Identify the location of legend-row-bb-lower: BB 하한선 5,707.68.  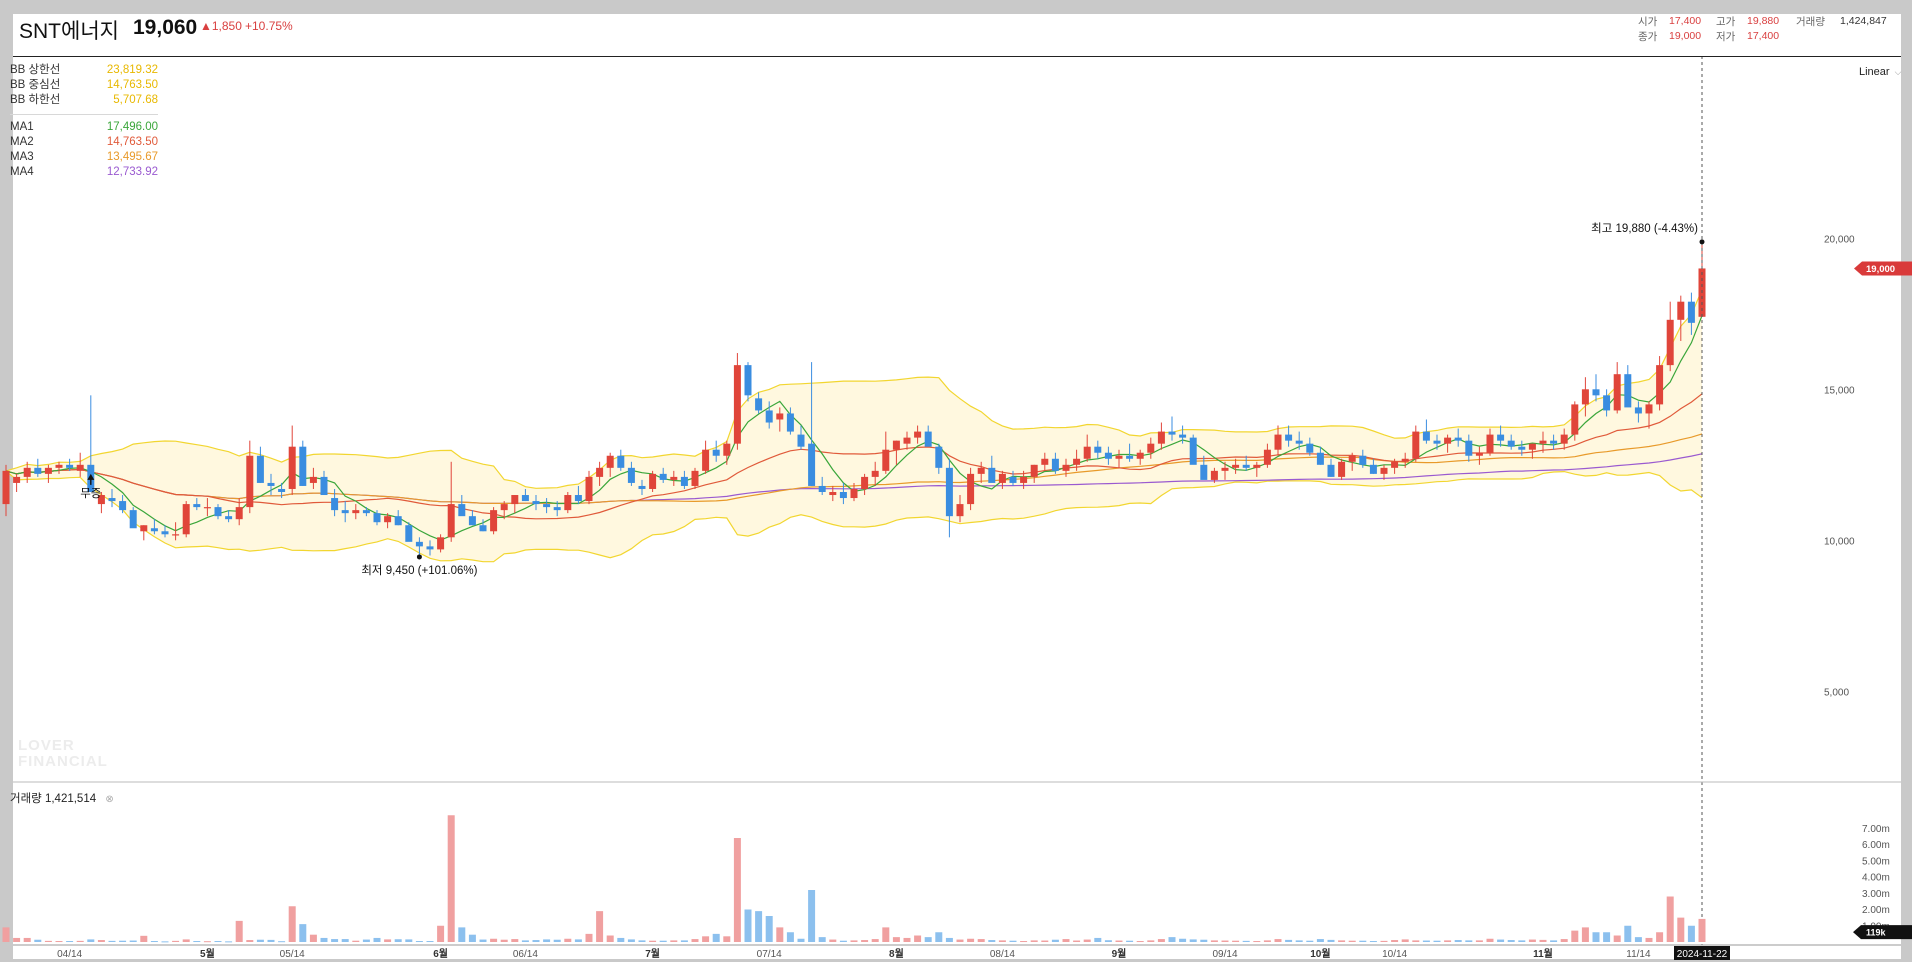
(84, 100).